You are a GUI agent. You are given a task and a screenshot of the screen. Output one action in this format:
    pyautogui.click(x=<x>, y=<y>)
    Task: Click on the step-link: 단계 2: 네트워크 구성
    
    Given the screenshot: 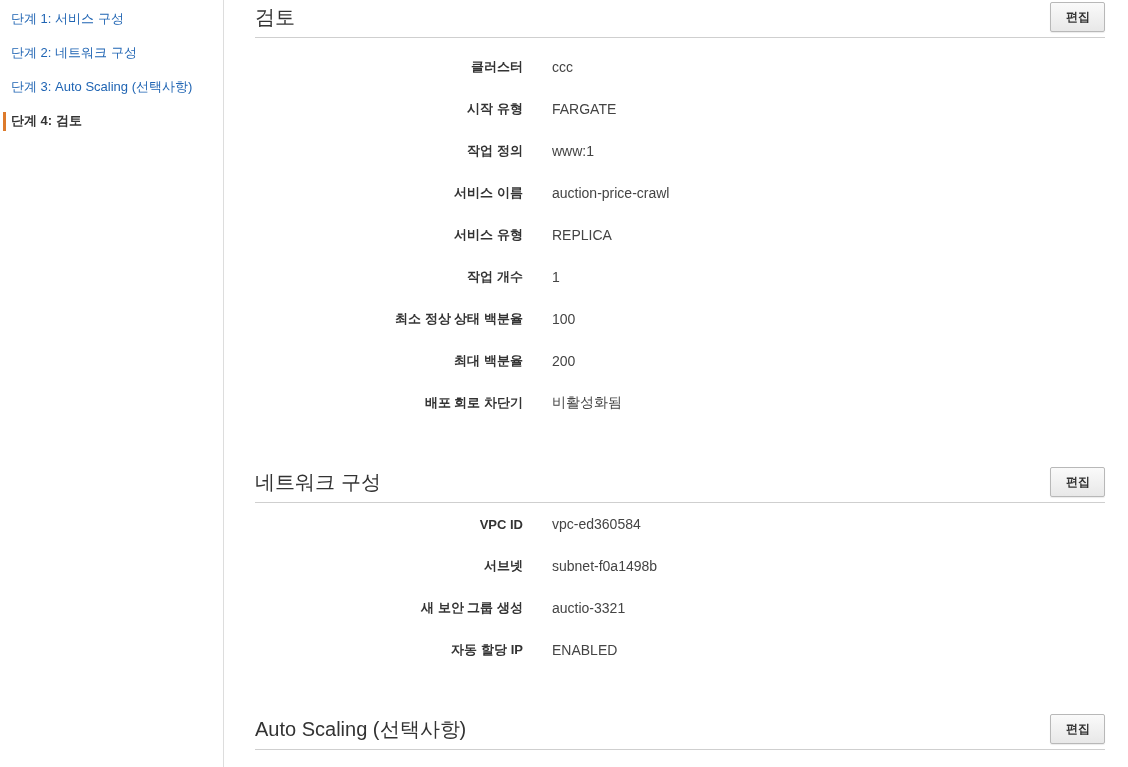 What is the action you would take?
    pyautogui.click(x=74, y=53)
    